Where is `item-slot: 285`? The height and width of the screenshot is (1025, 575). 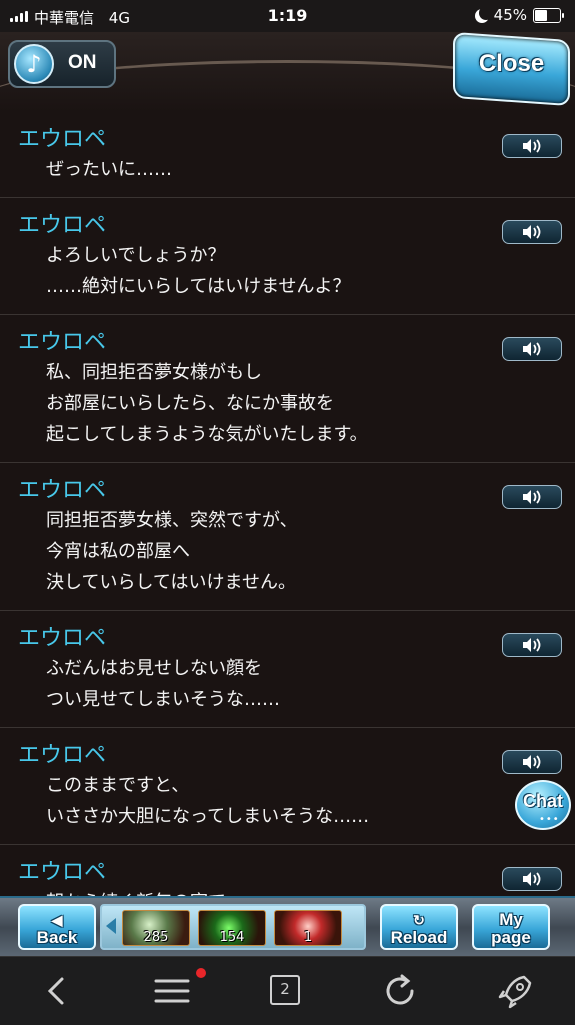
item-slot: 285 is located at coordinates (156, 928).